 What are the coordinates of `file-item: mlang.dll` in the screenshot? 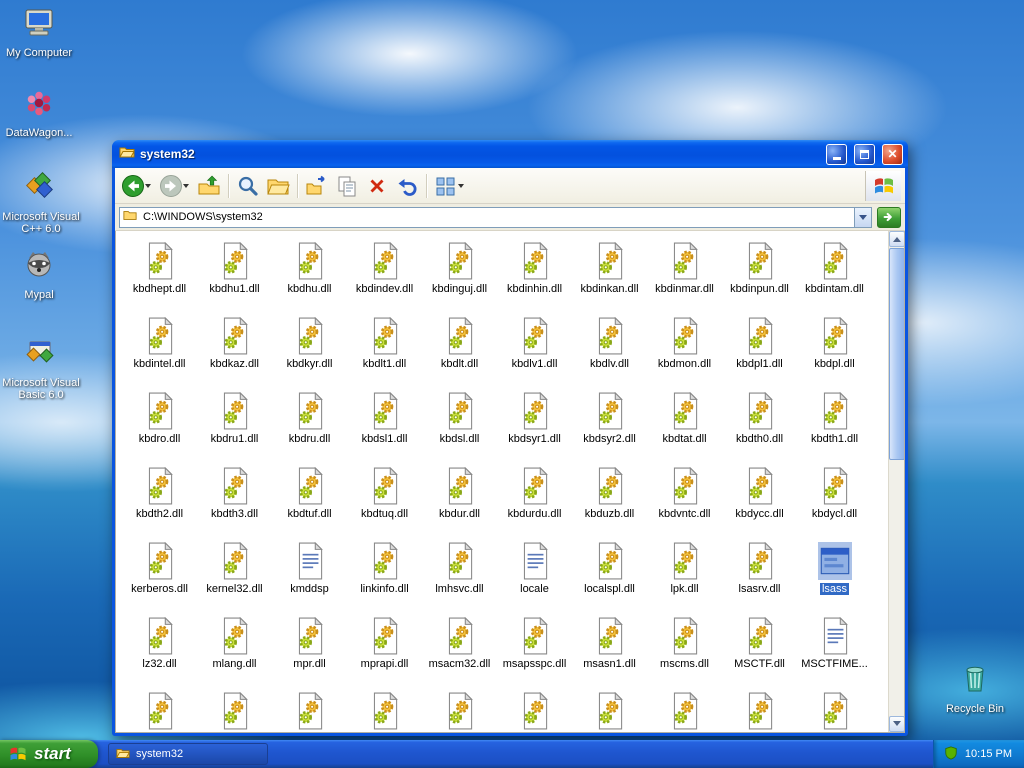 It's located at (234, 649).